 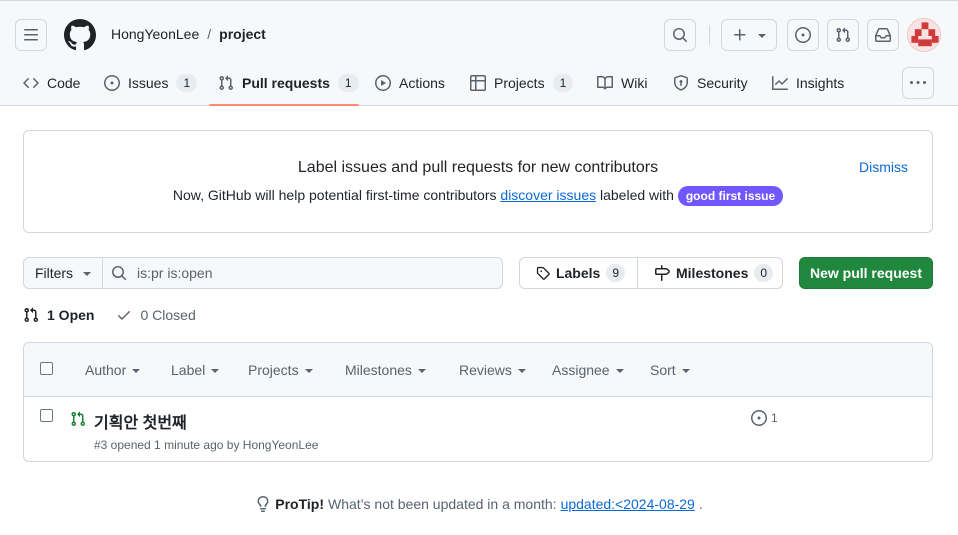 I want to click on issues-button, so click(x=803, y=35).